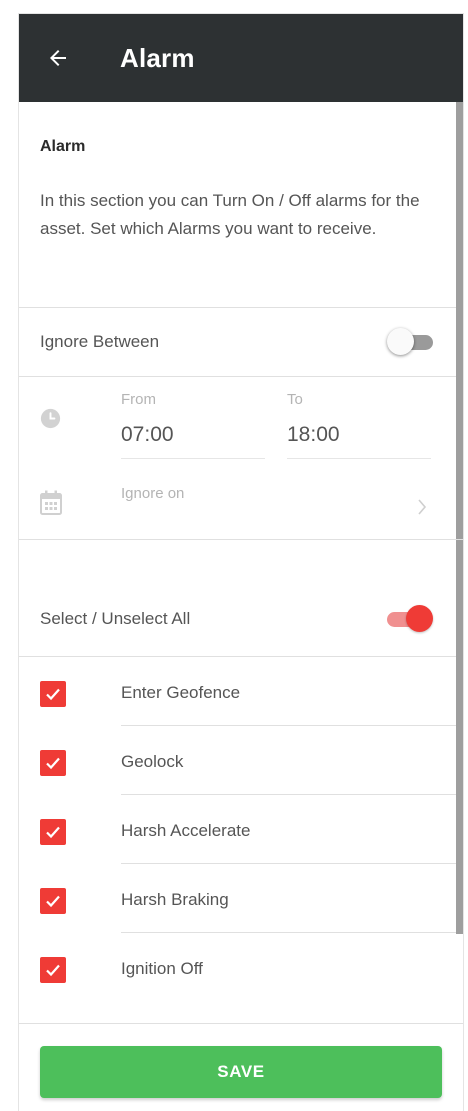  What do you see at coordinates (147, 434) in the screenshot?
I see `from-value: 07:00` at bounding box center [147, 434].